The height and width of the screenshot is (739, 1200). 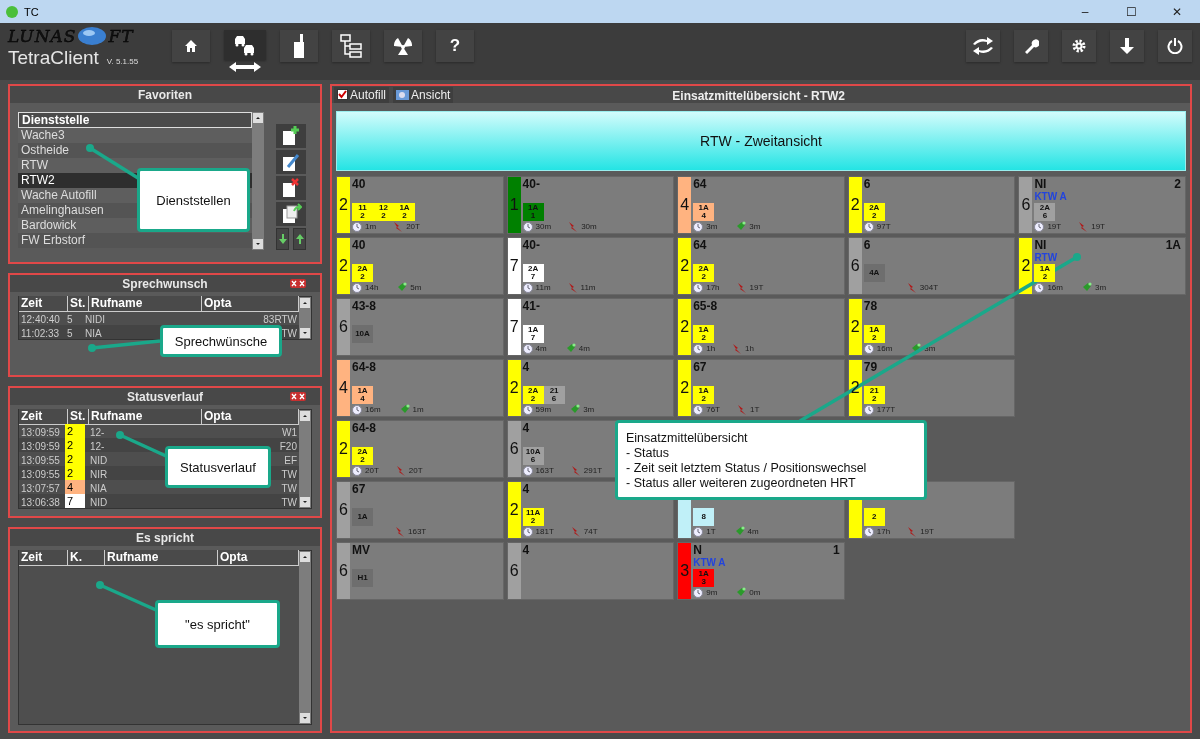 I want to click on unit-status: 1A, so click(x=362, y=517).